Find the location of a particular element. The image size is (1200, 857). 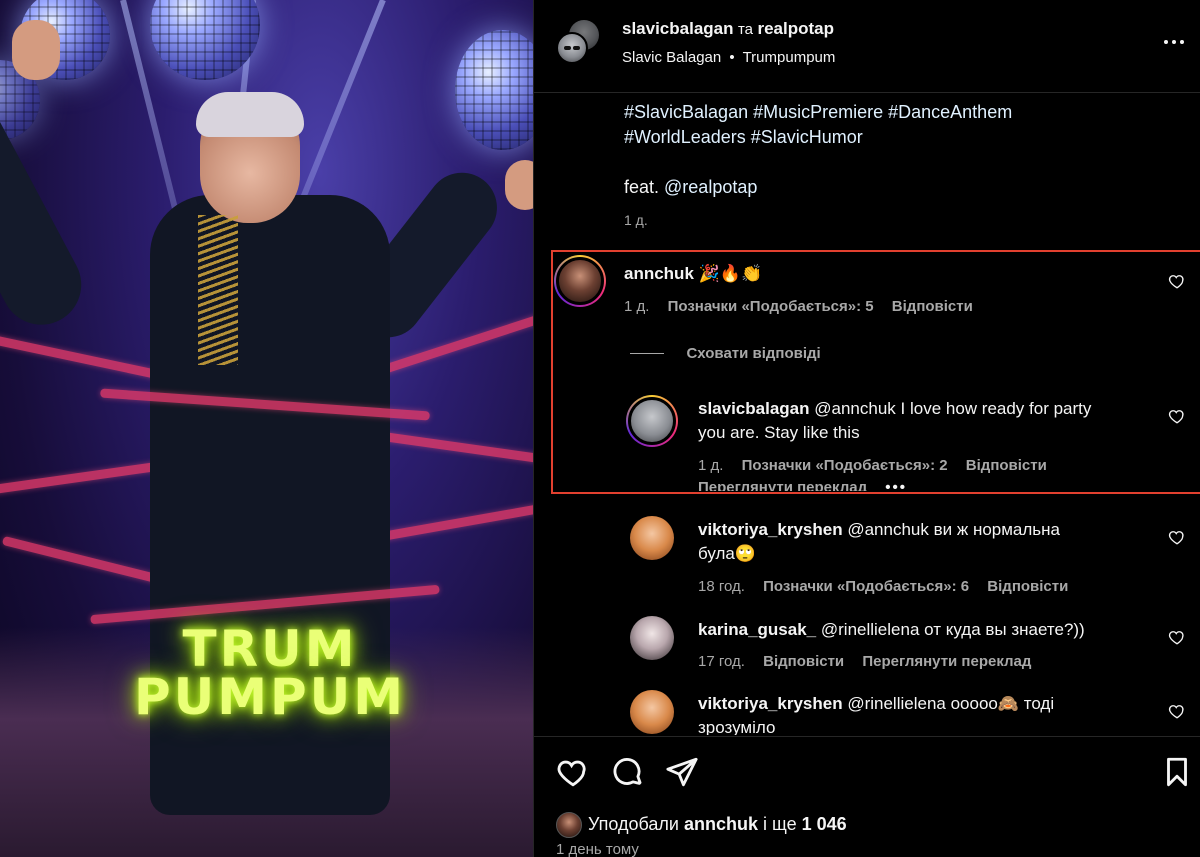

bookmark-icon is located at coordinates (1177, 772).